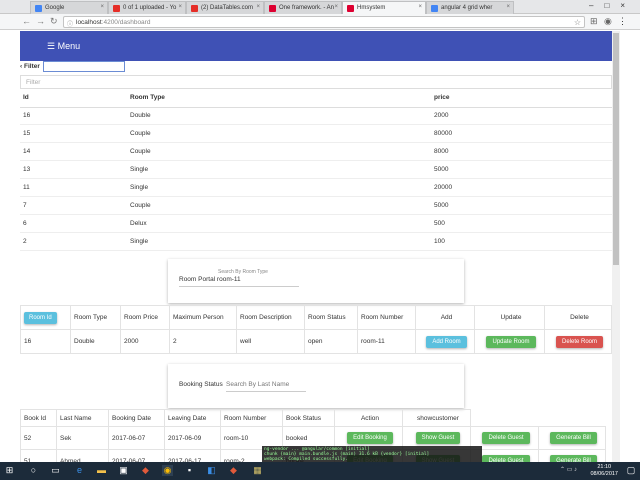 The width and height of the screenshot is (640, 480). What do you see at coordinates (69, 46) in the screenshot?
I see `menu-label: Menu` at bounding box center [69, 46].